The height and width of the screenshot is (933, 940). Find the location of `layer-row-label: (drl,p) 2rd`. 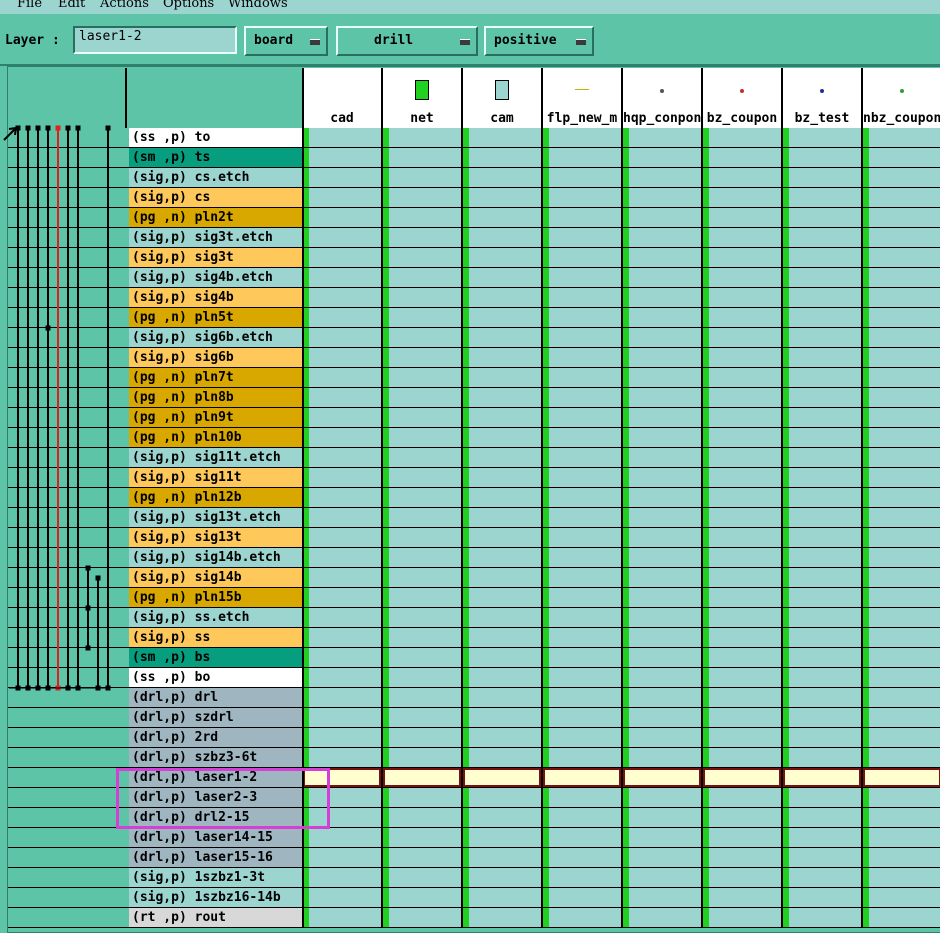

layer-row-label: (drl,p) 2rd is located at coordinates (215, 737).